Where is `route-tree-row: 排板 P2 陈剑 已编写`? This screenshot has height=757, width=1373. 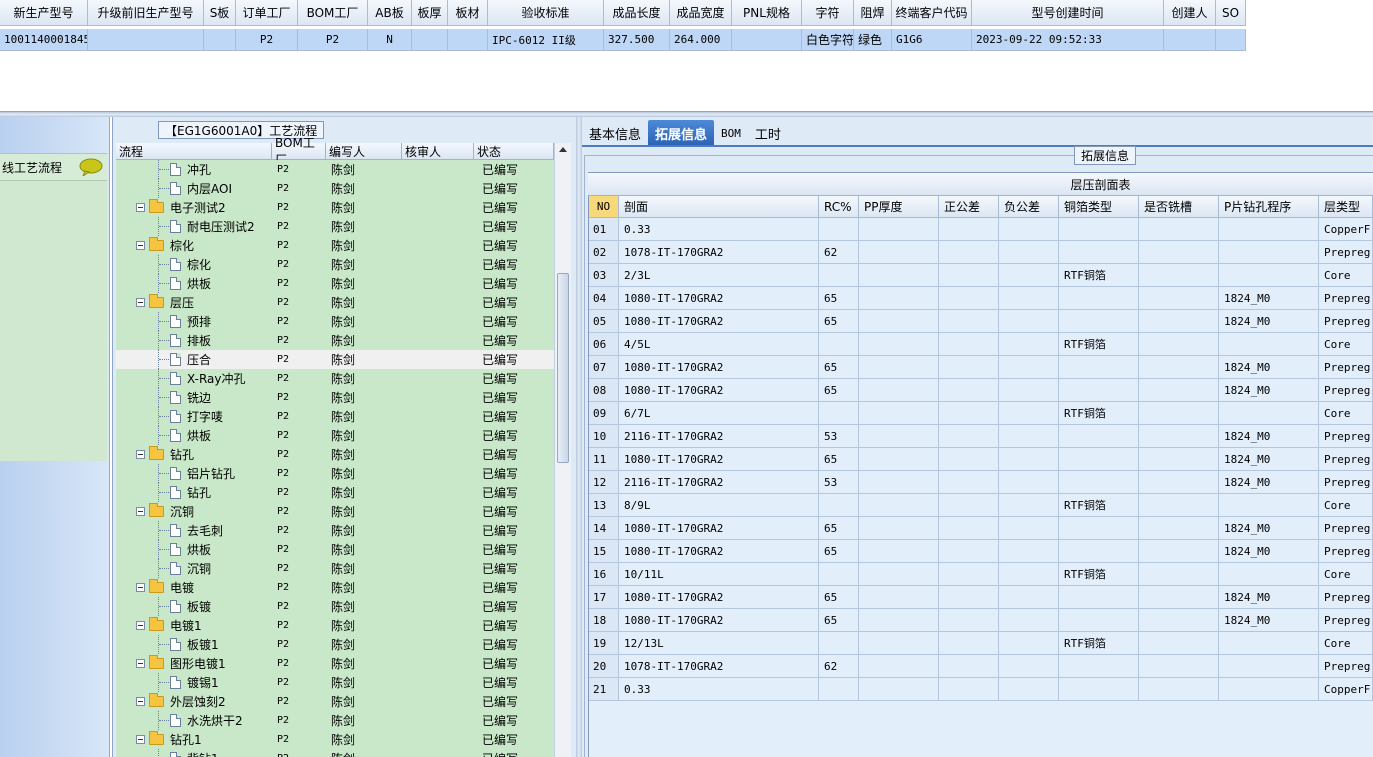 route-tree-row: 排板 P2 陈剑 已编写 is located at coordinates (335, 340).